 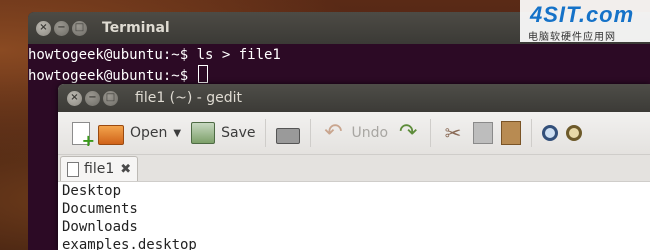 I want to click on undo-button: ↶ Undo, so click(x=354, y=133).